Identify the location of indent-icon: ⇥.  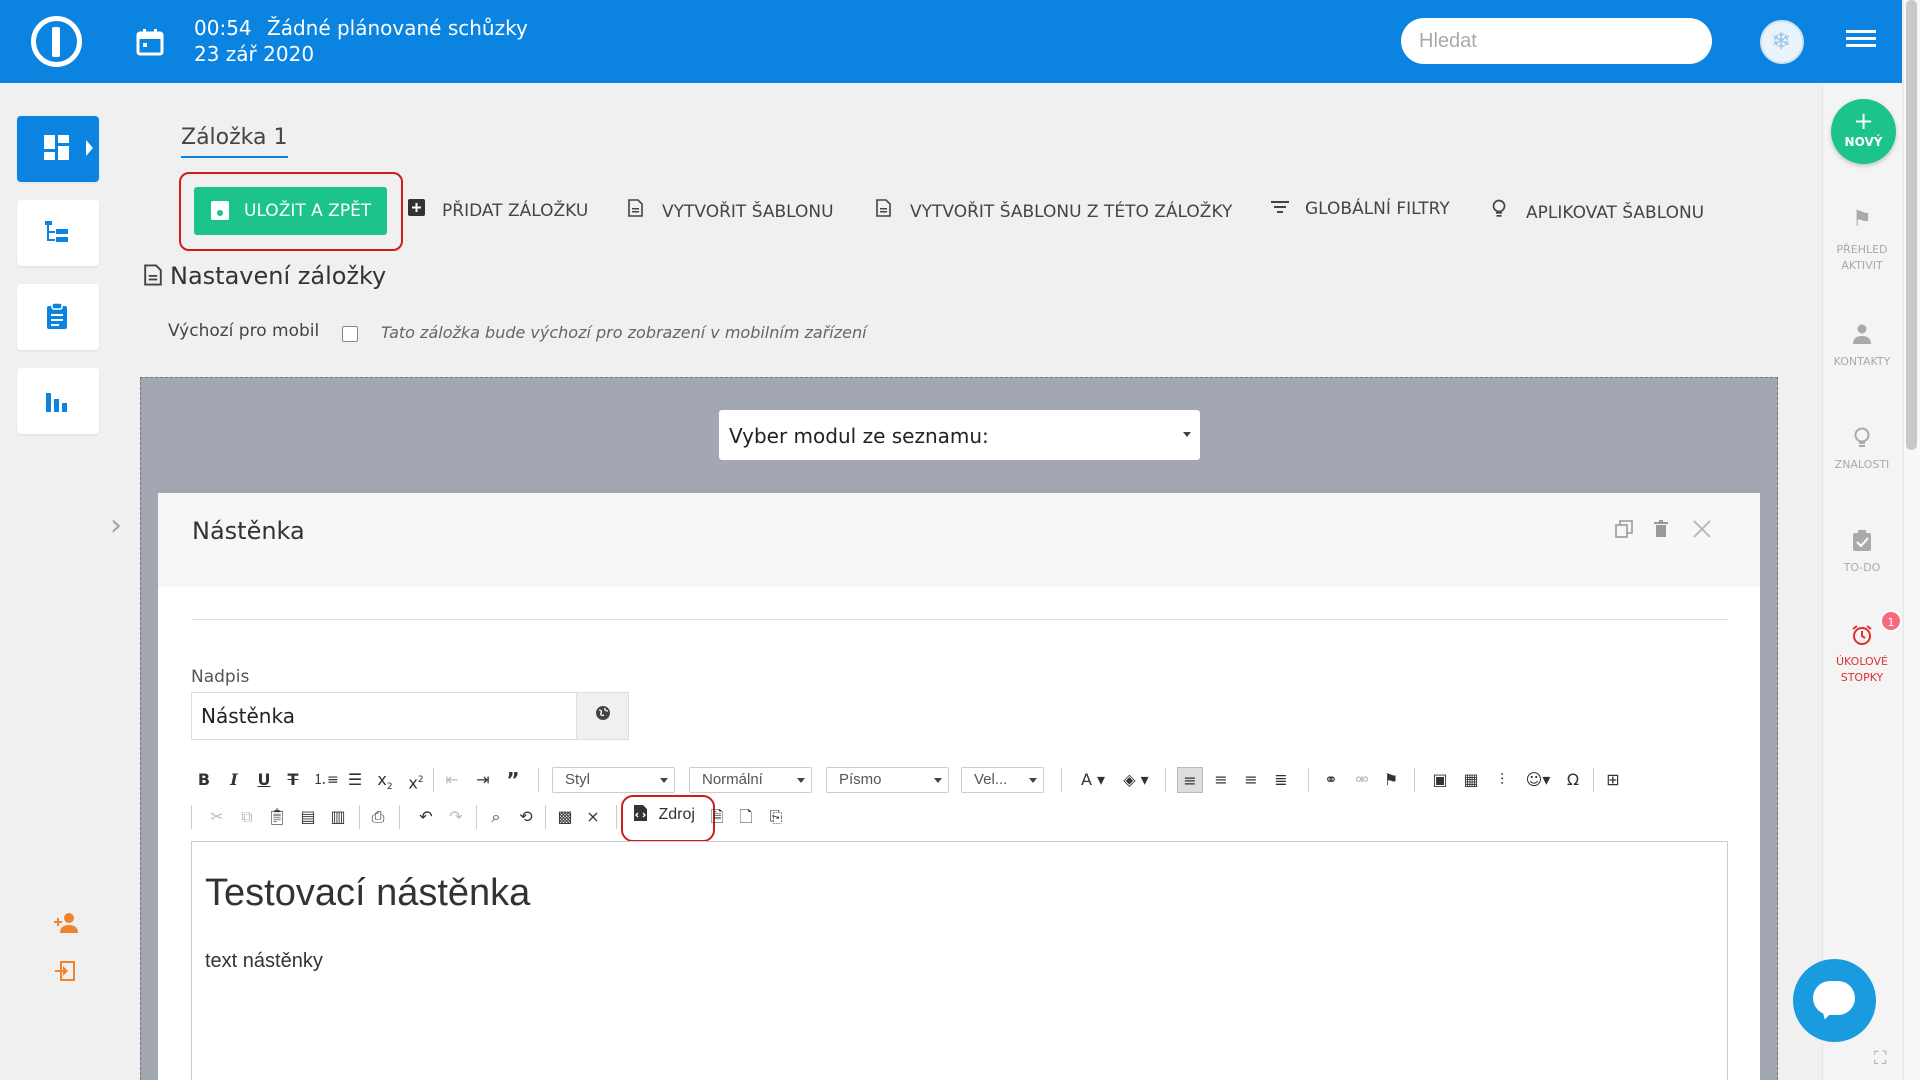
(483, 780).